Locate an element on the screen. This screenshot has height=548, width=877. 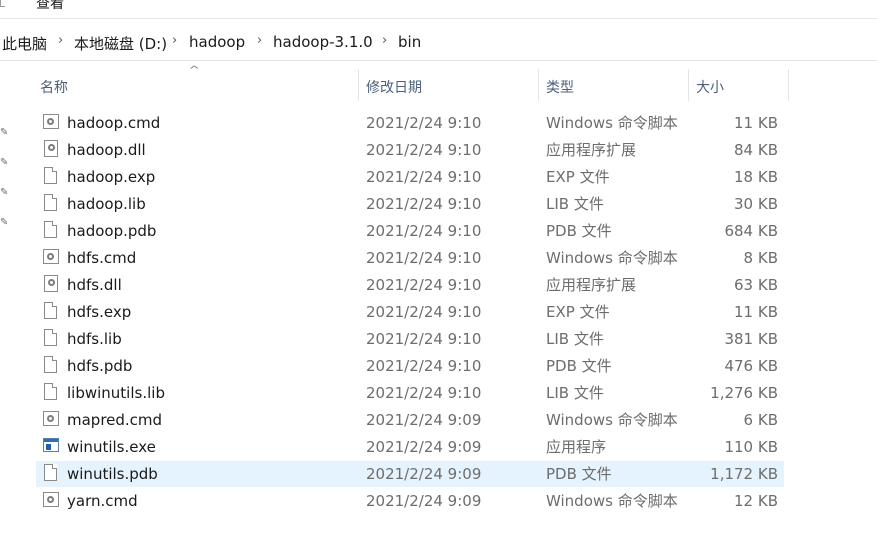
column-header-row: ^ 名称 修改日期 类型 大小 is located at coordinates (410, 83).